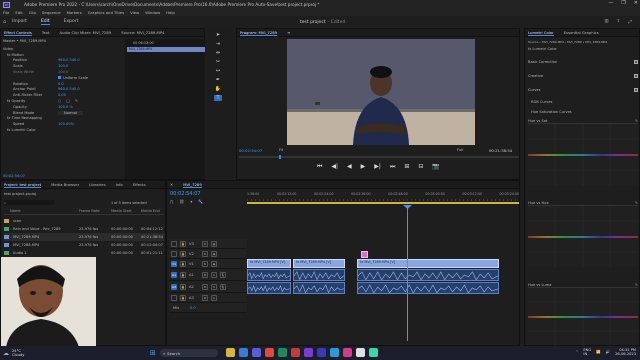  What do you see at coordinates (119, 184) in the screenshot?
I see `tab-info: Info` at bounding box center [119, 184].